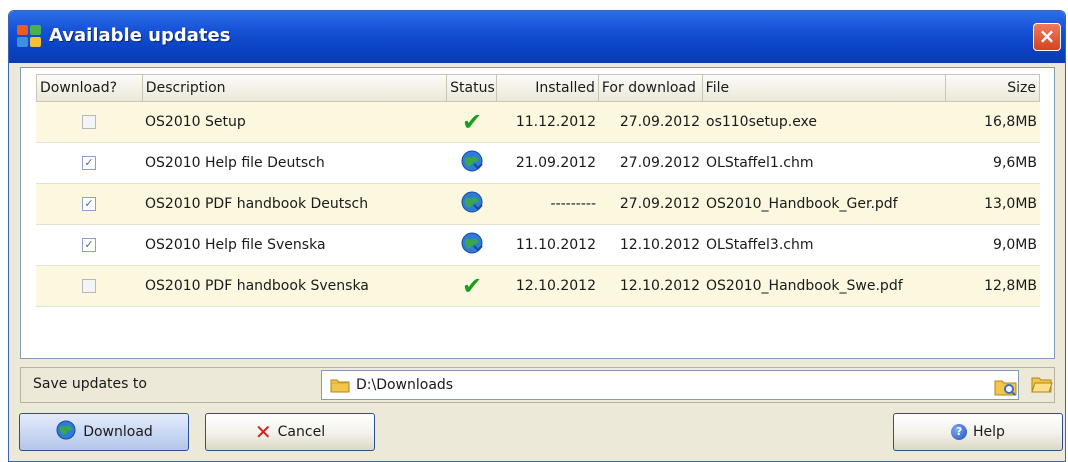 This screenshot has width=1068, height=462. I want to click on row-description: OS2010 Help file Deutsch, so click(235, 163).